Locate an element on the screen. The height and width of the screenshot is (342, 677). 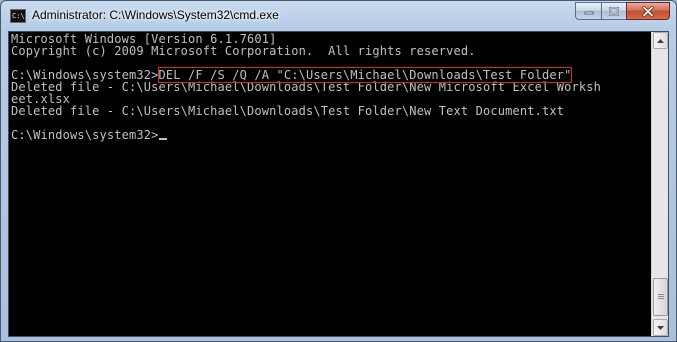
caption-buttons is located at coordinates (622, 11).